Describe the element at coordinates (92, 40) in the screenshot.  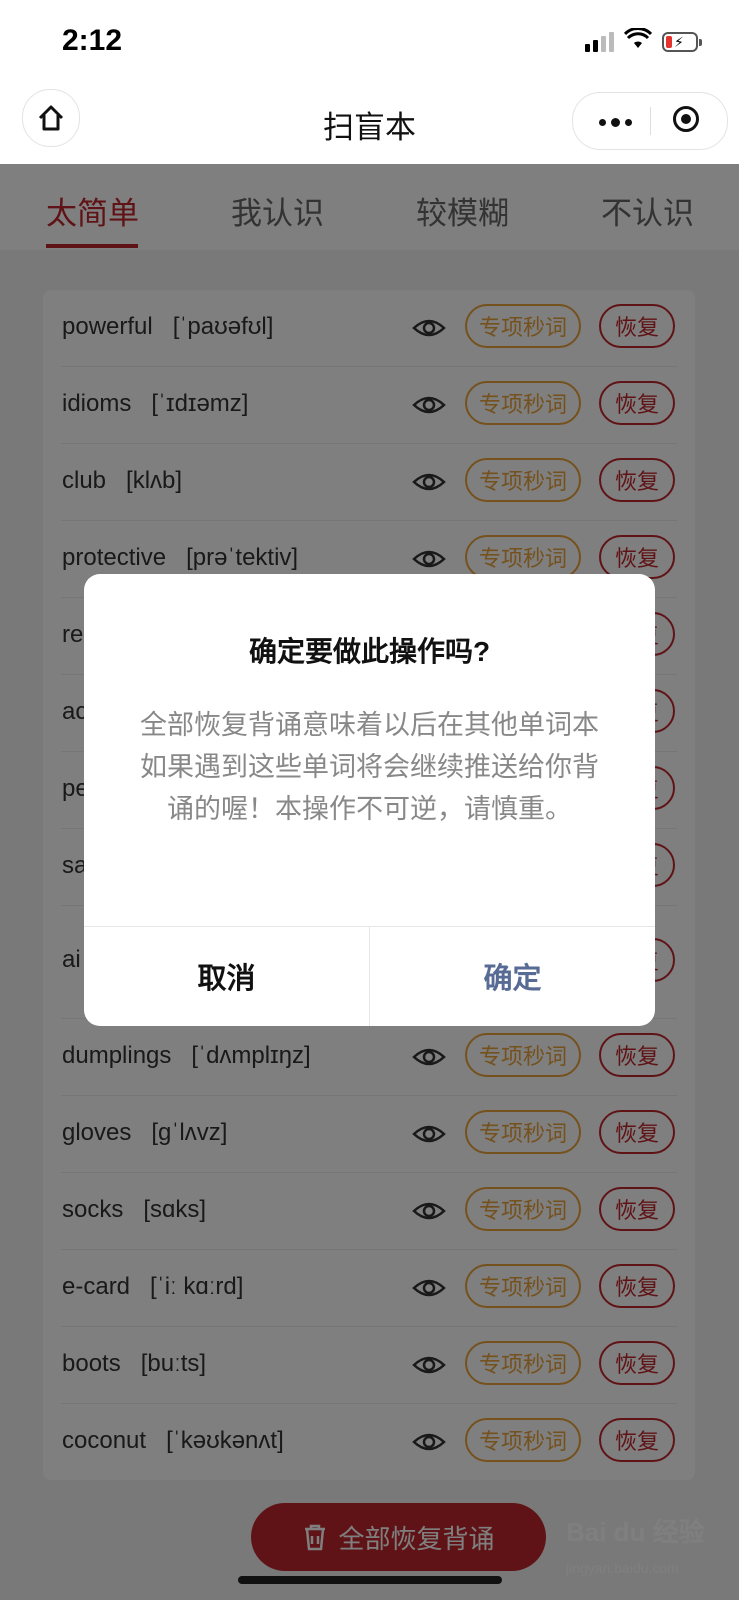
I see `status-time: 2:12` at that location.